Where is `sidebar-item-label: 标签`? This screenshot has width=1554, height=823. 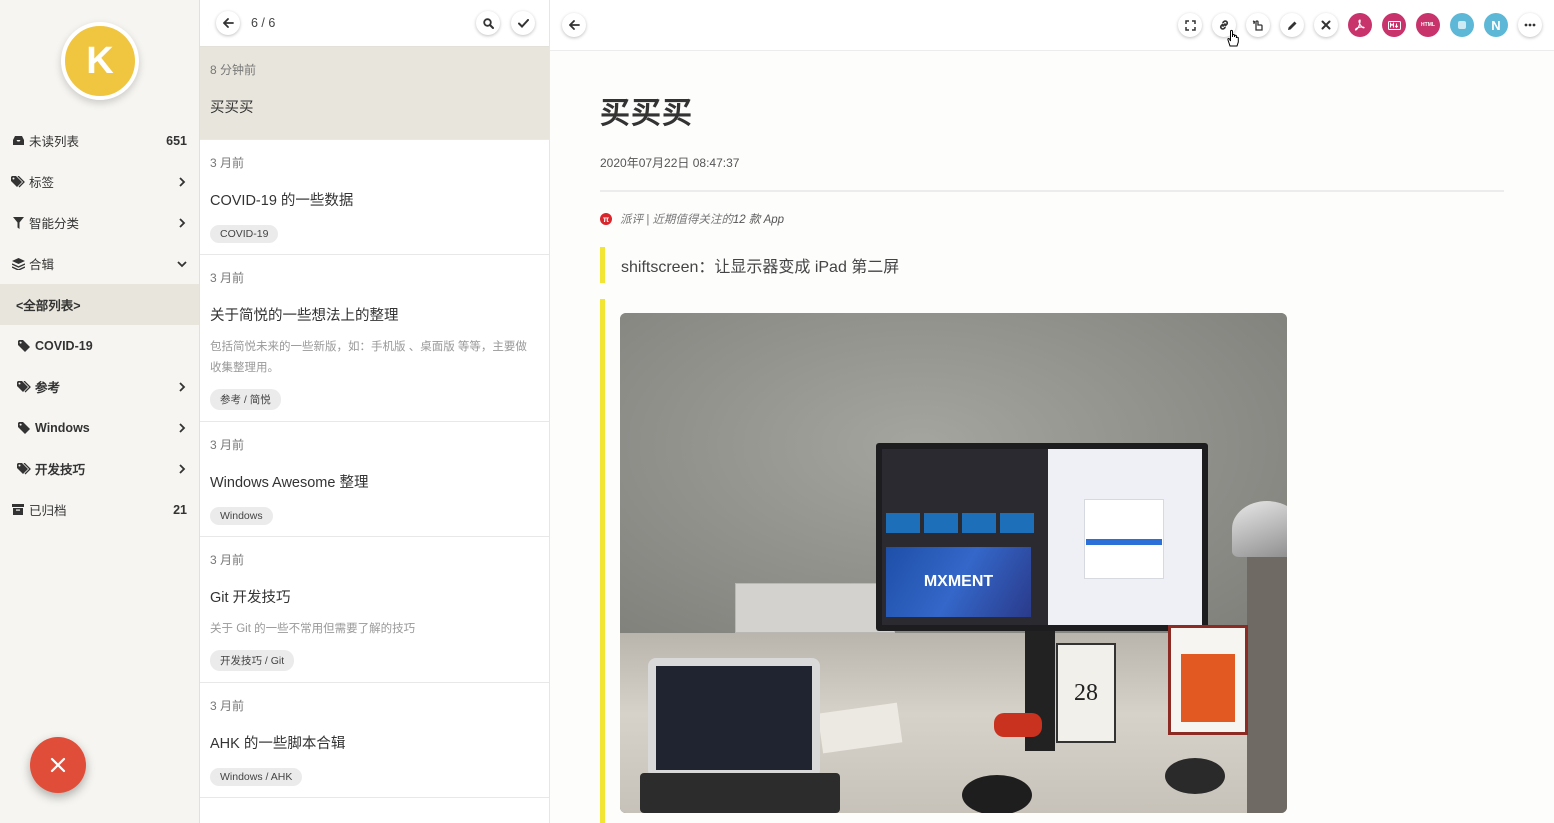
sidebar-item-label: 标签 is located at coordinates (42, 183).